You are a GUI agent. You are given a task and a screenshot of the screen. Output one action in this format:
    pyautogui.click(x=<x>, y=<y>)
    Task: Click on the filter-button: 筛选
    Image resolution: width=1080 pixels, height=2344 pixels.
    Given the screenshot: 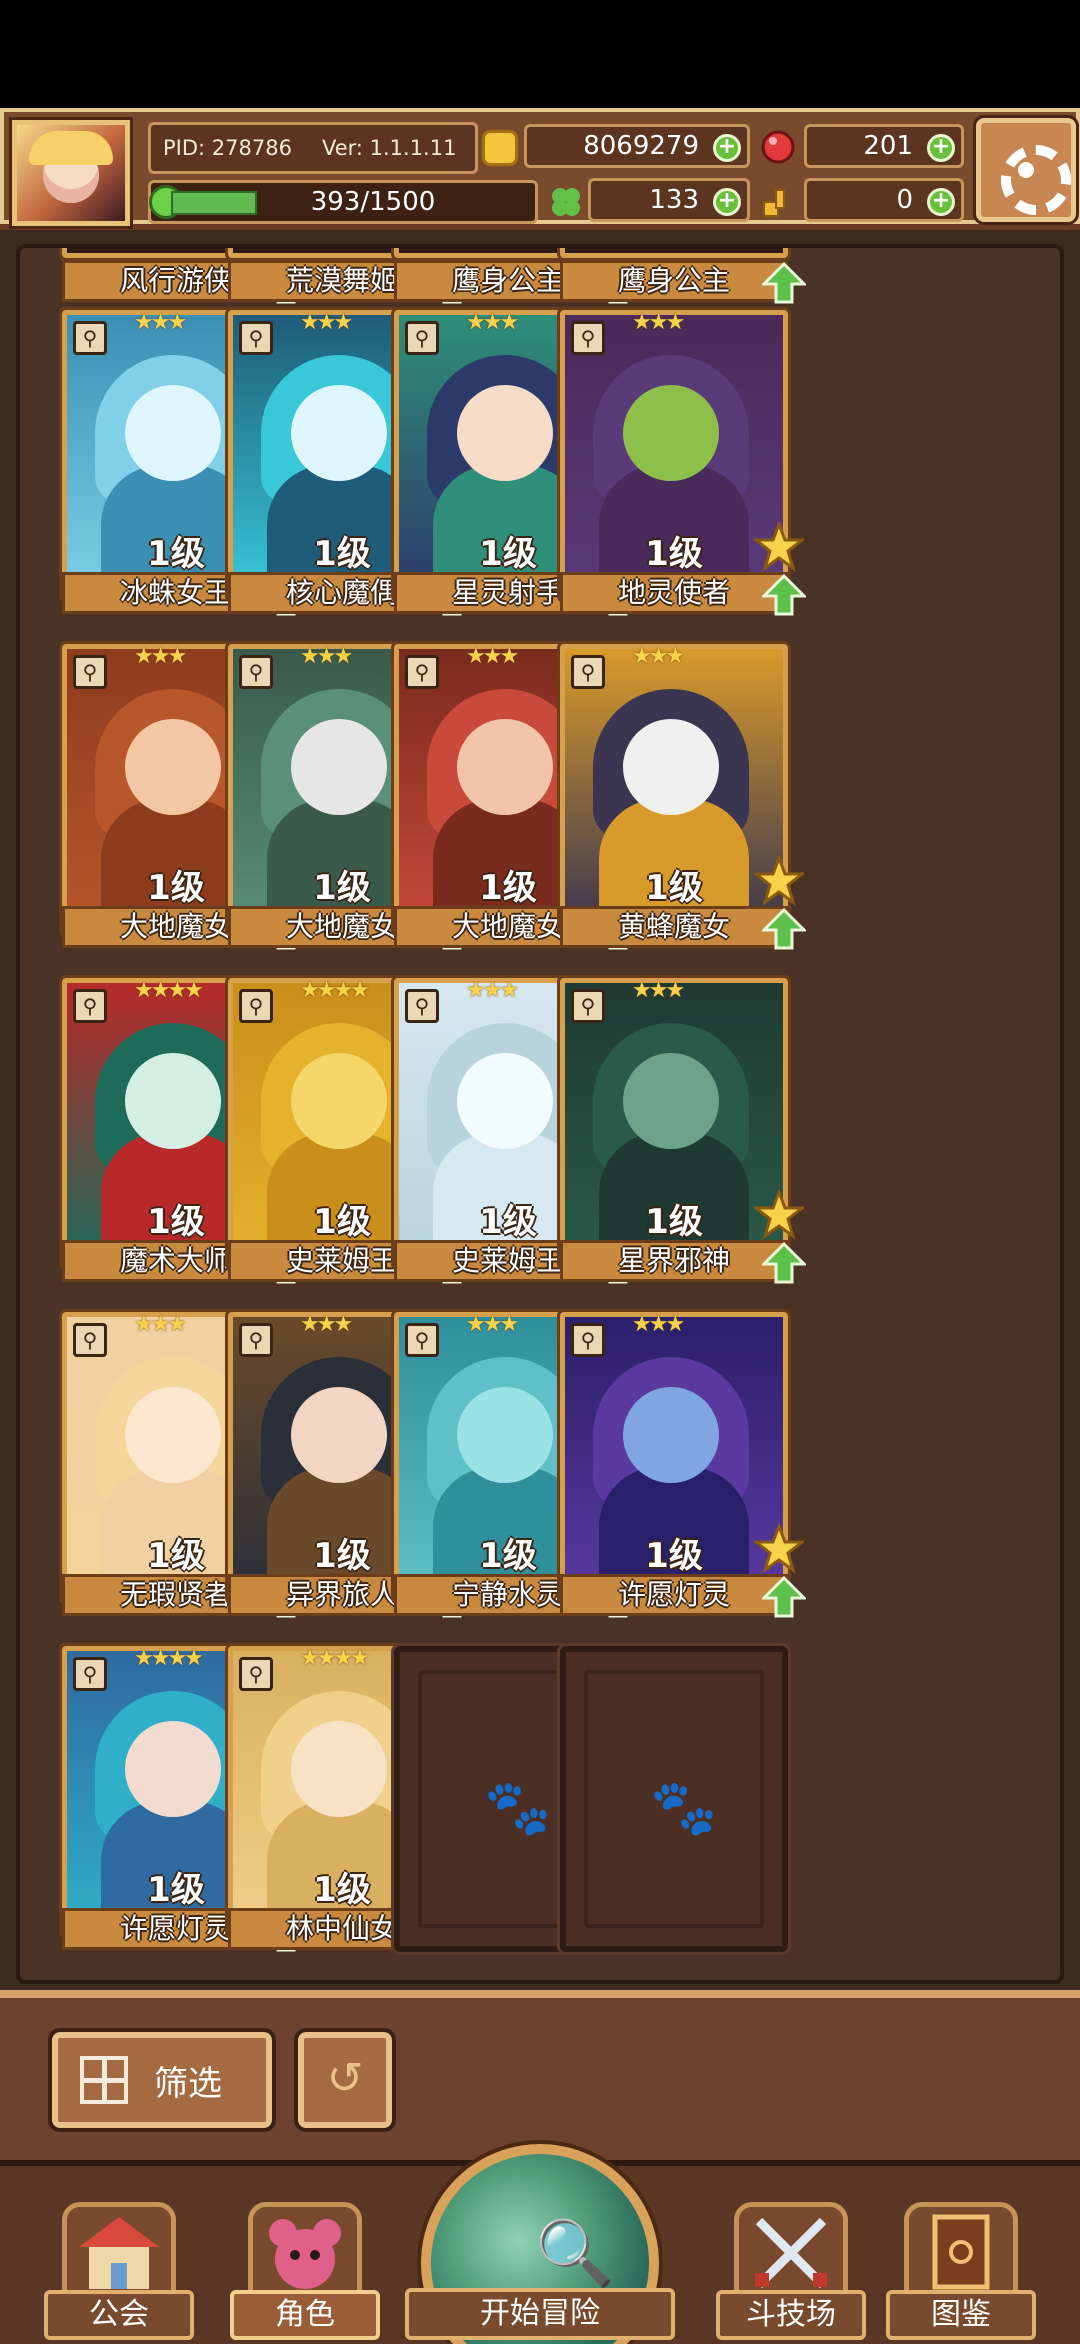 What is the action you would take?
    pyautogui.click(x=162, y=2080)
    